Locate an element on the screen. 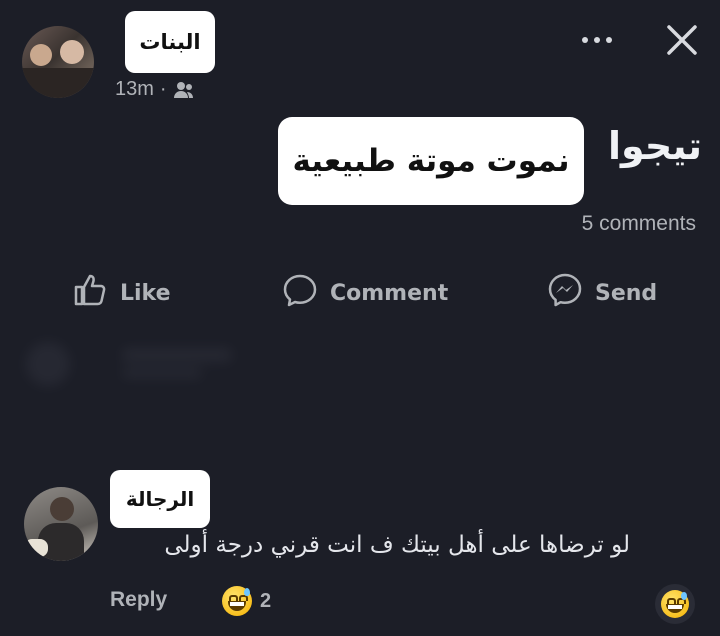 This screenshot has height=636, width=720. grinning-sweat-emoji-button-icon is located at coordinates (675, 604).